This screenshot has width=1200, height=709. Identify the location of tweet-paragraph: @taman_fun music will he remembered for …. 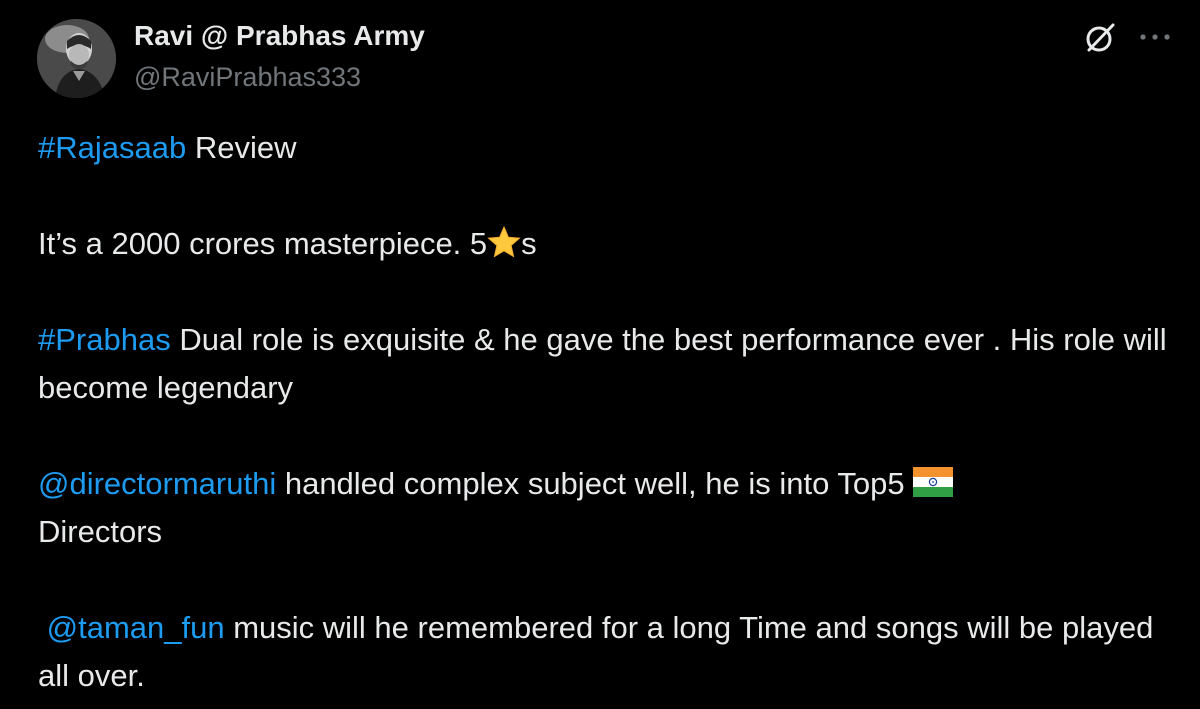
(613, 652).